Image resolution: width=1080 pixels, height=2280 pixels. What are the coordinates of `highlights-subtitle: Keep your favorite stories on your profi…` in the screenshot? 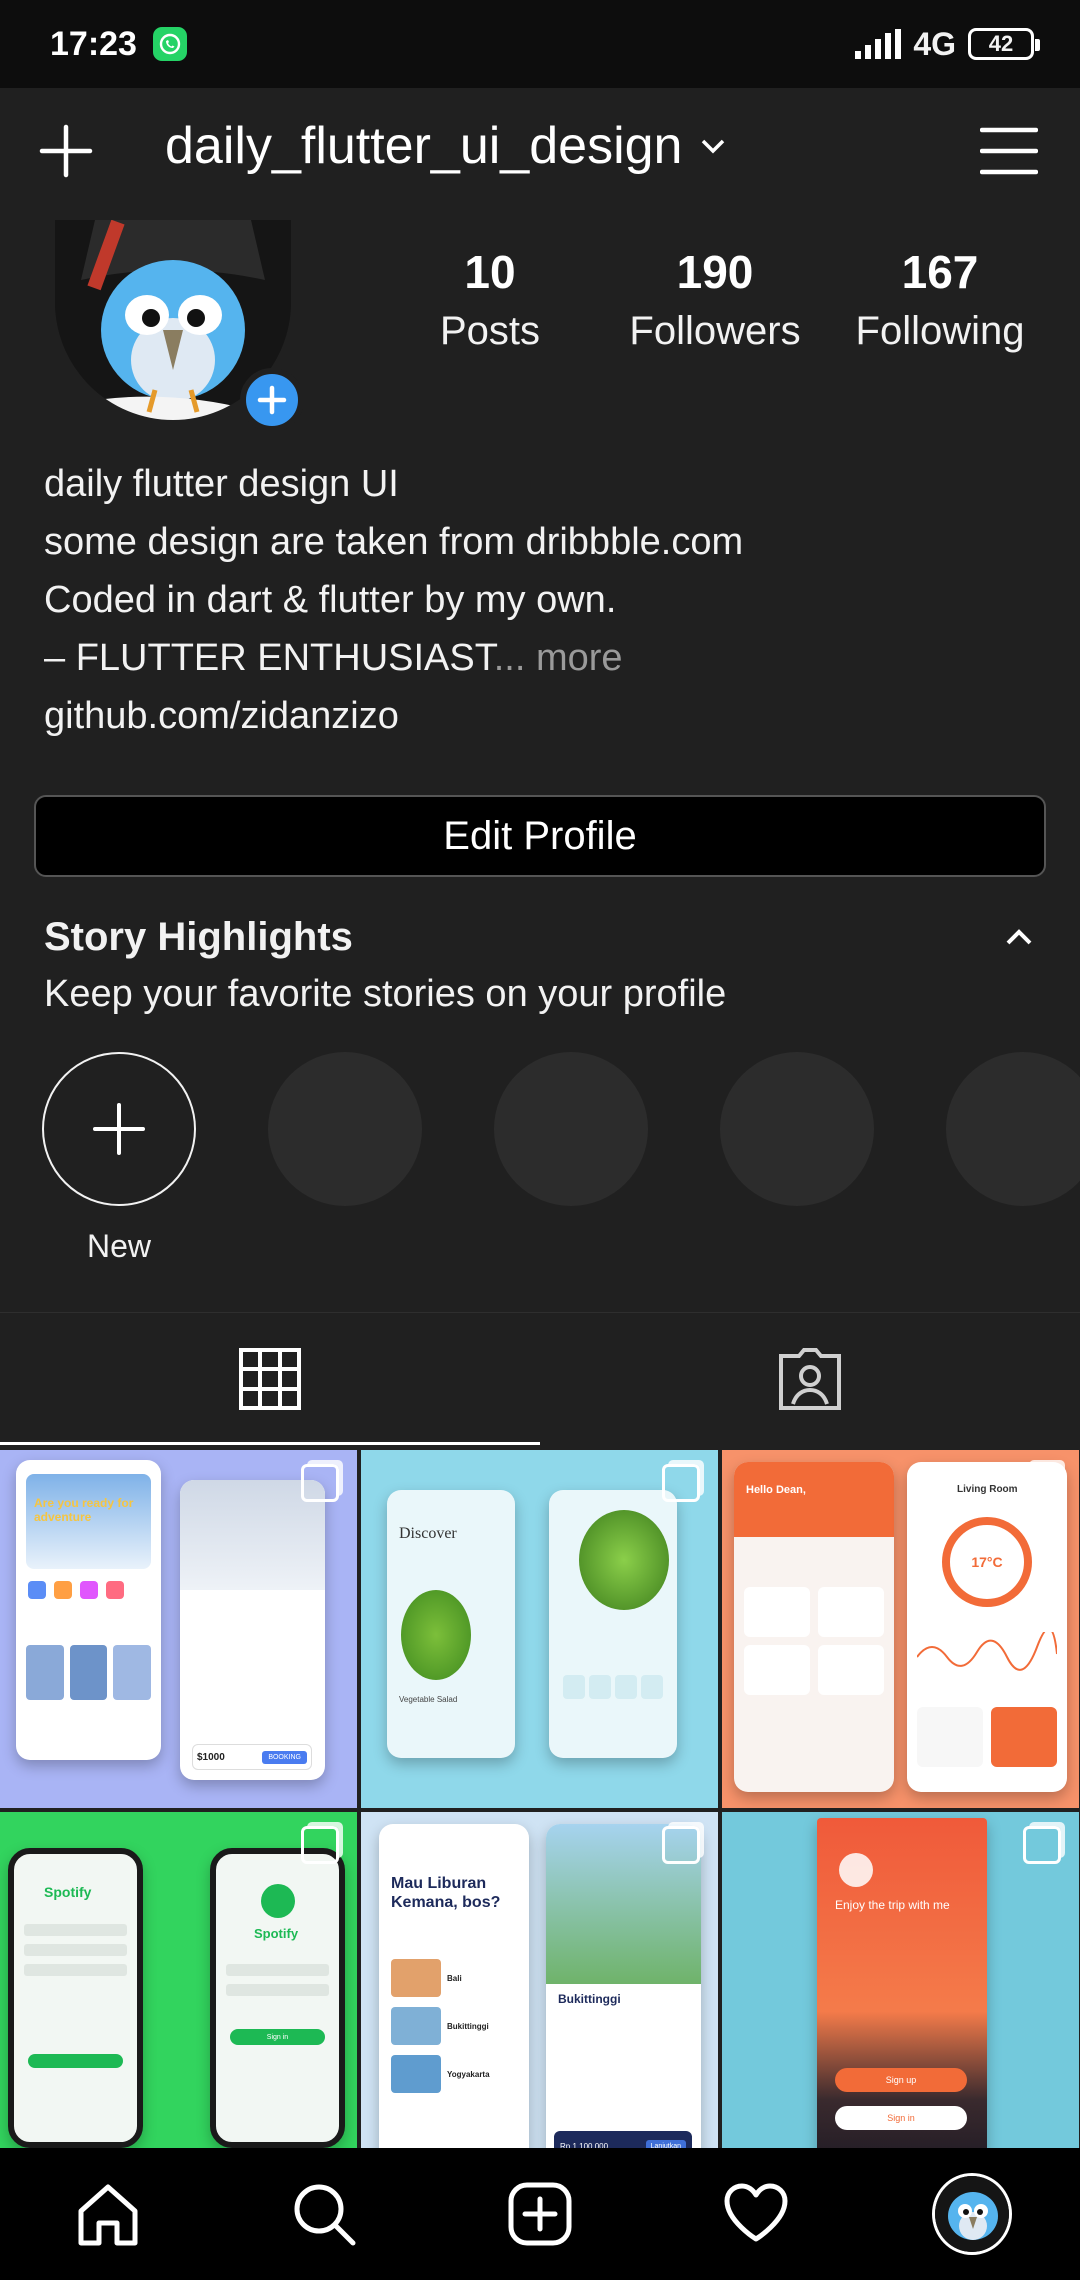 It's located at (385, 994).